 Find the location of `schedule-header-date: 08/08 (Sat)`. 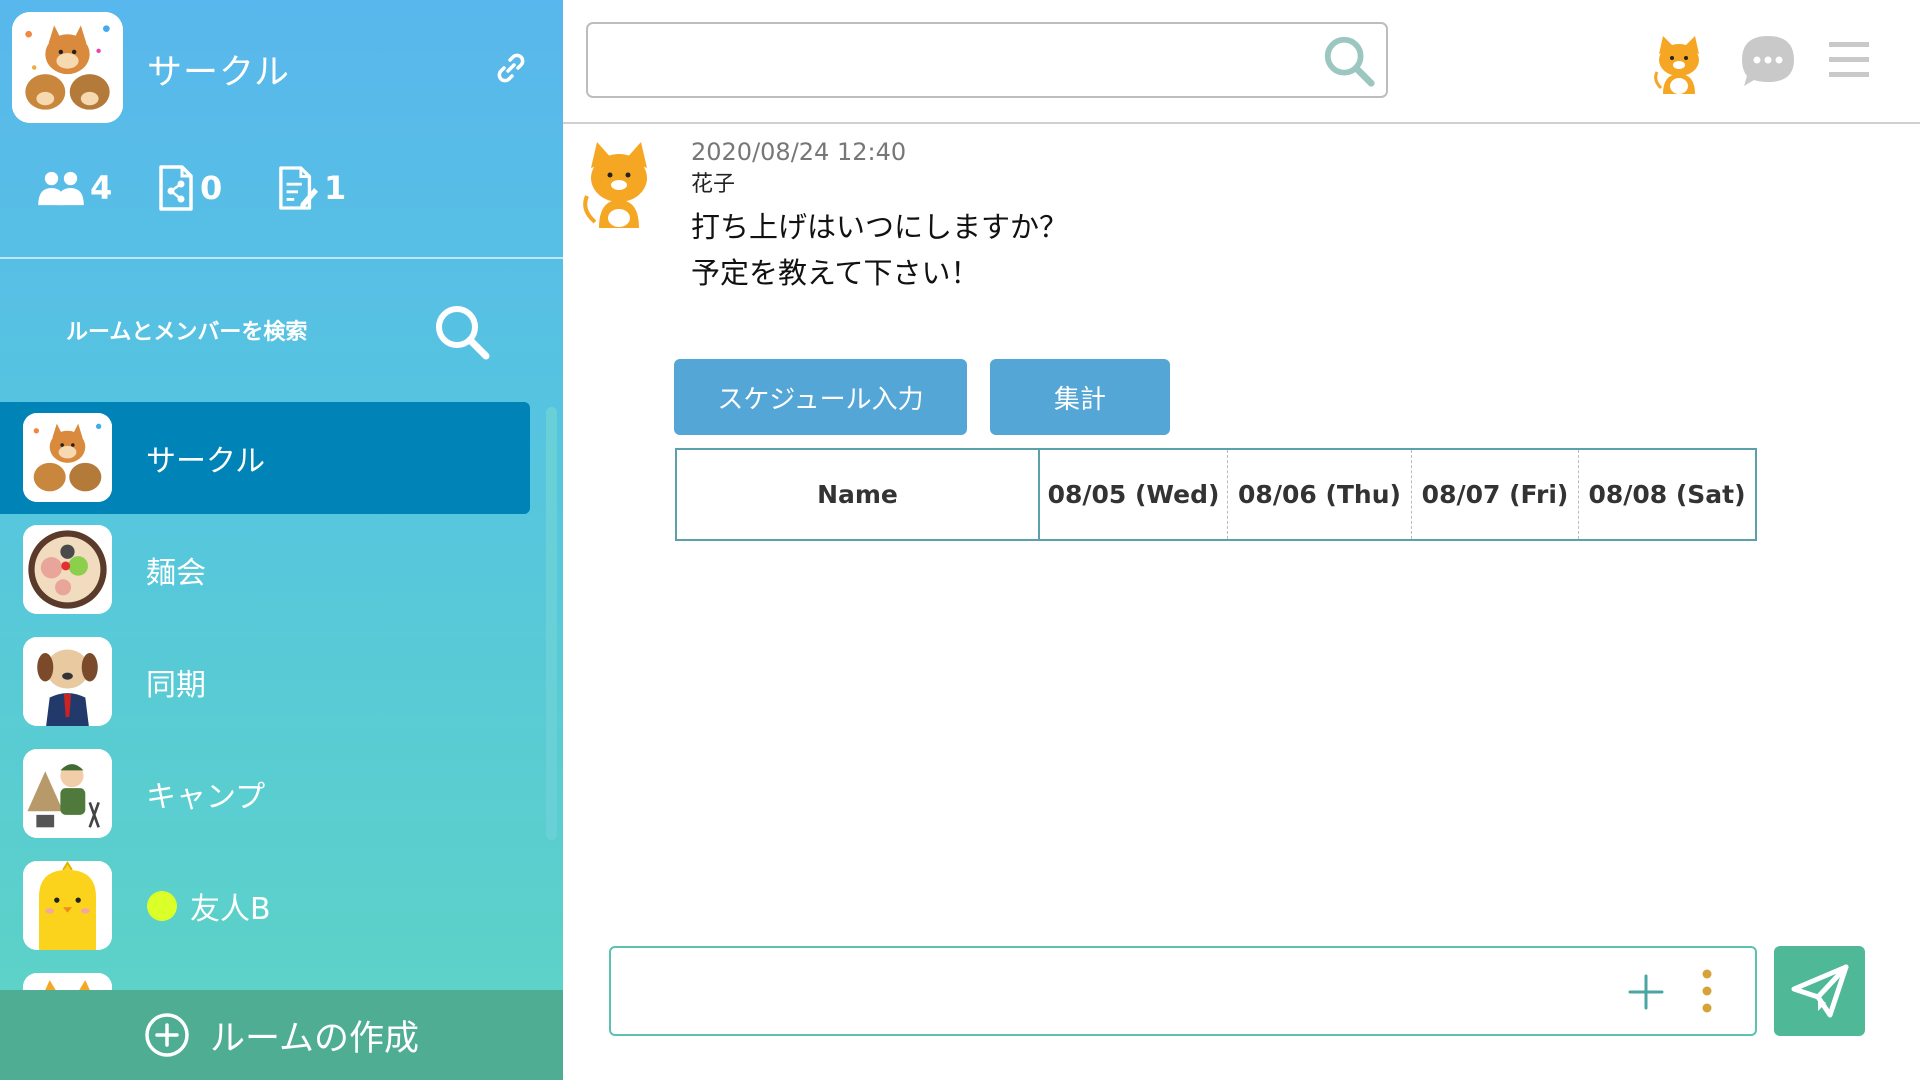

schedule-header-date: 08/08 (Sat) is located at coordinates (1667, 494).